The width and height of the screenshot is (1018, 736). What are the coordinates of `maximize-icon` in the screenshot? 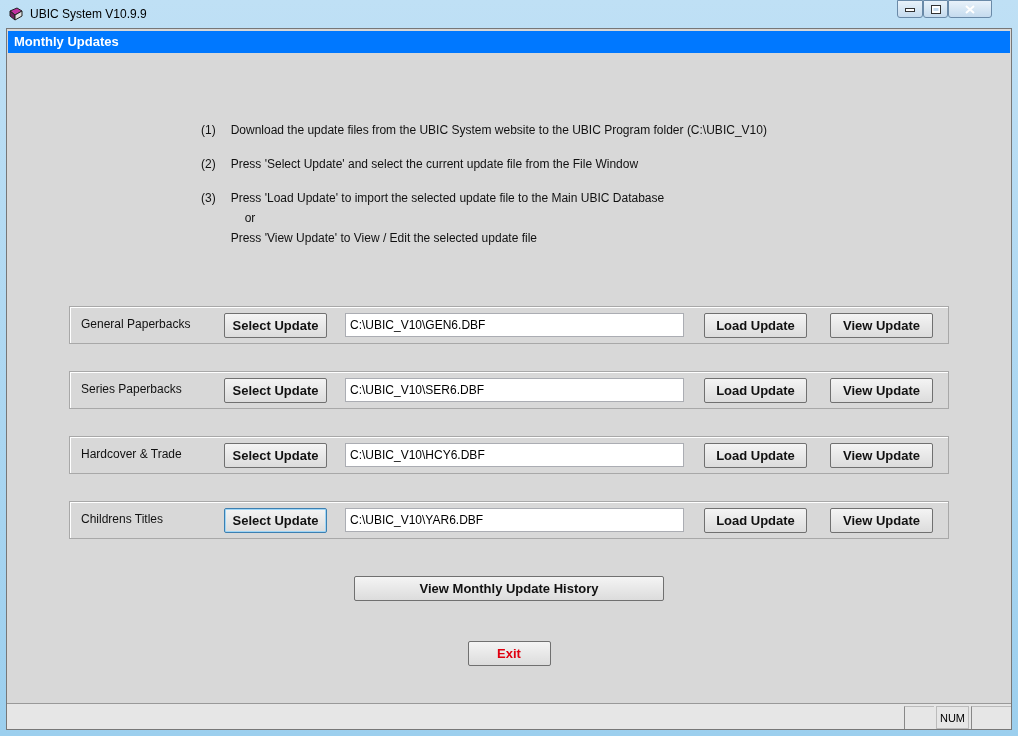 It's located at (935, 9).